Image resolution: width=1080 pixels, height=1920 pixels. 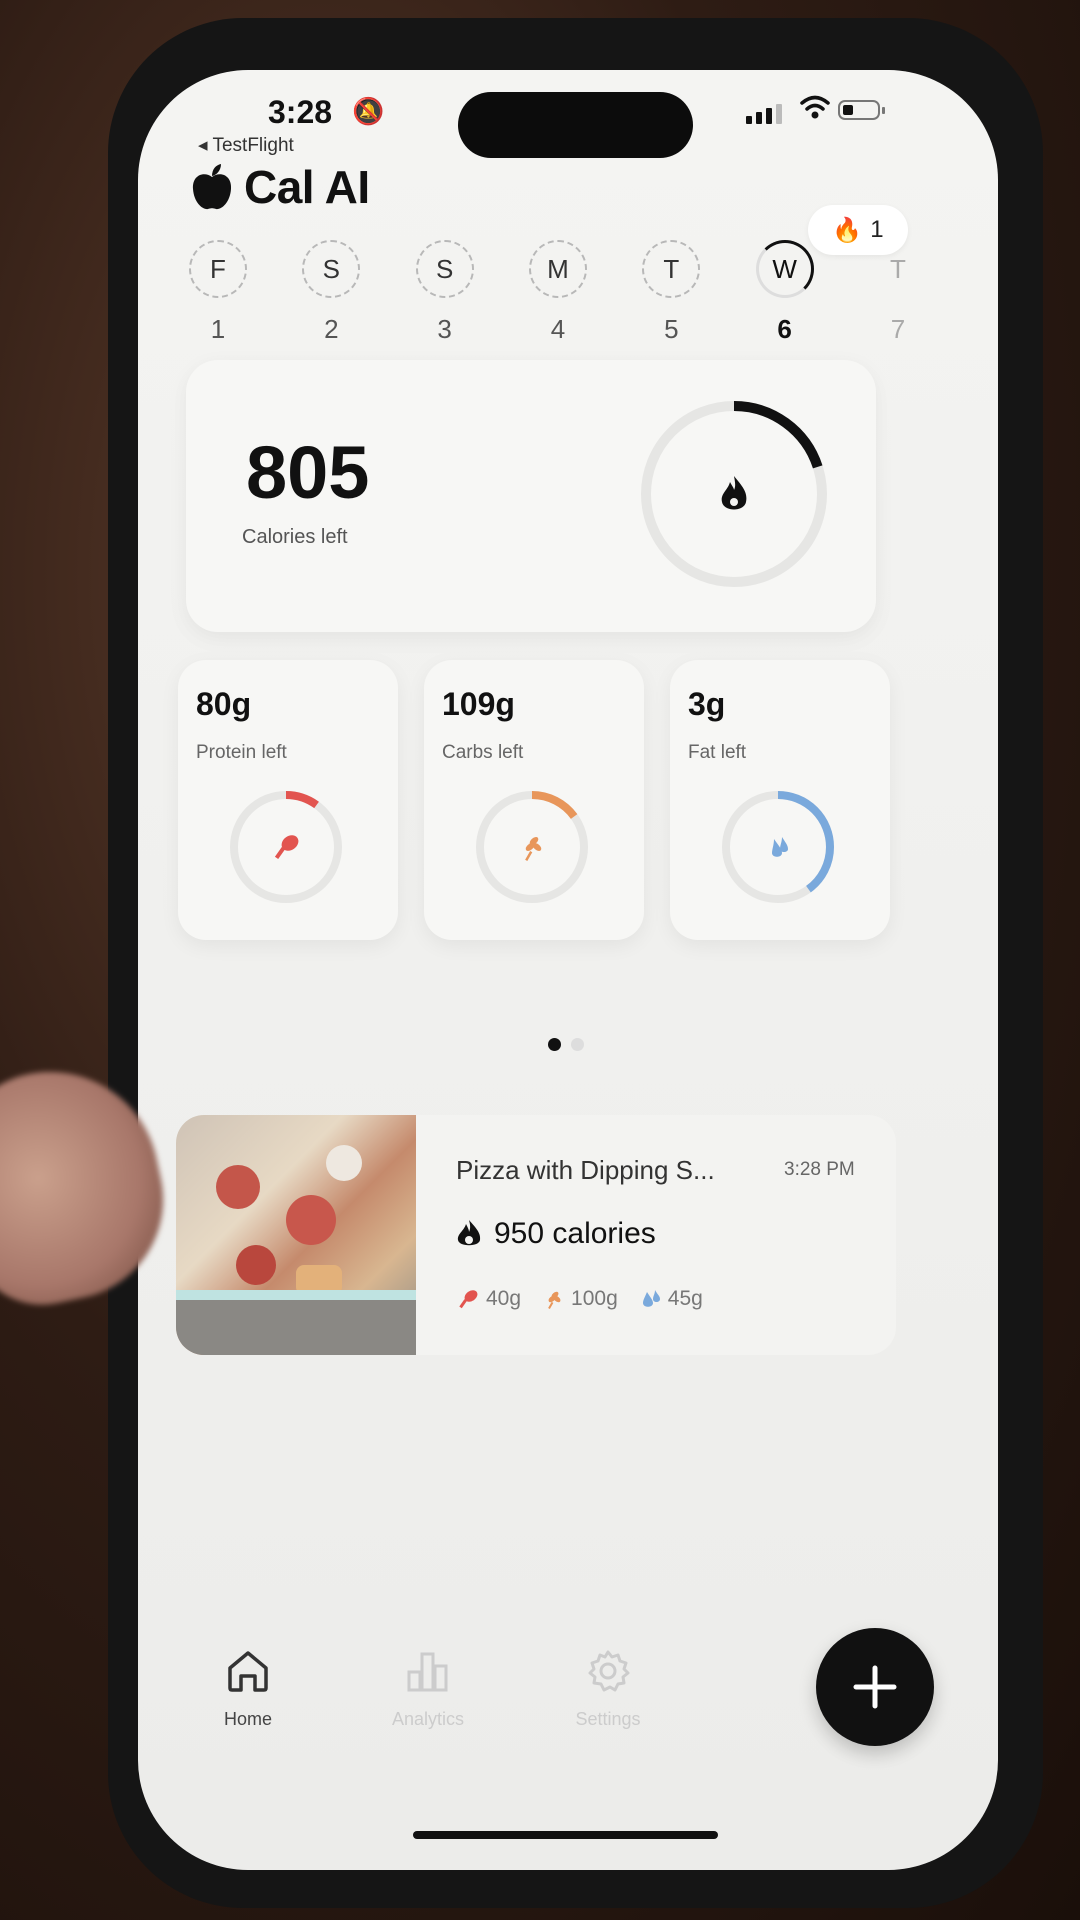 What do you see at coordinates (565, 1835) in the screenshot?
I see `home-indicator` at bounding box center [565, 1835].